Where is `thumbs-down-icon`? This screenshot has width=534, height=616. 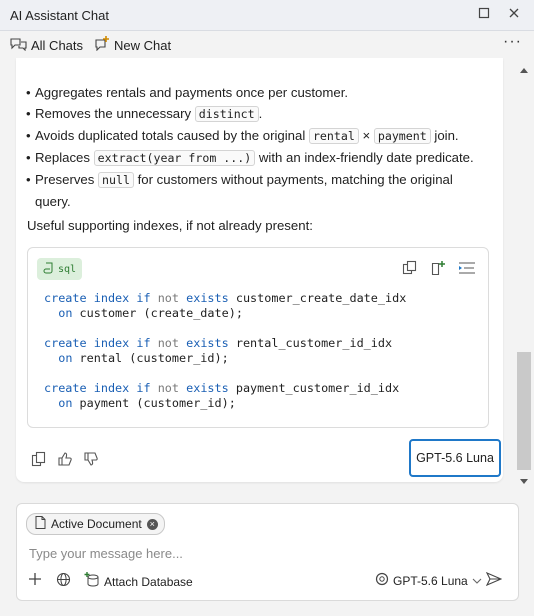
thumbs-down-icon is located at coordinates (91, 460).